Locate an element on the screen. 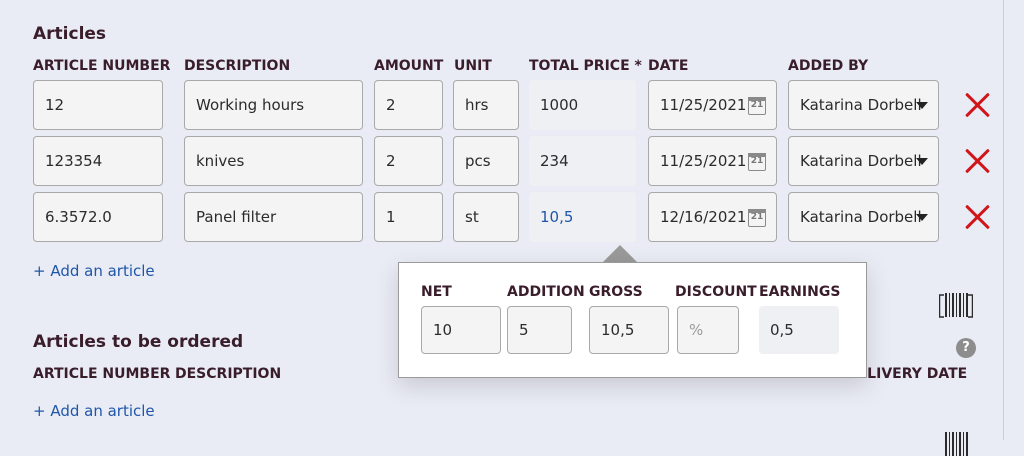 The height and width of the screenshot is (456, 1024). amount-field: 1 is located at coordinates (408, 217).